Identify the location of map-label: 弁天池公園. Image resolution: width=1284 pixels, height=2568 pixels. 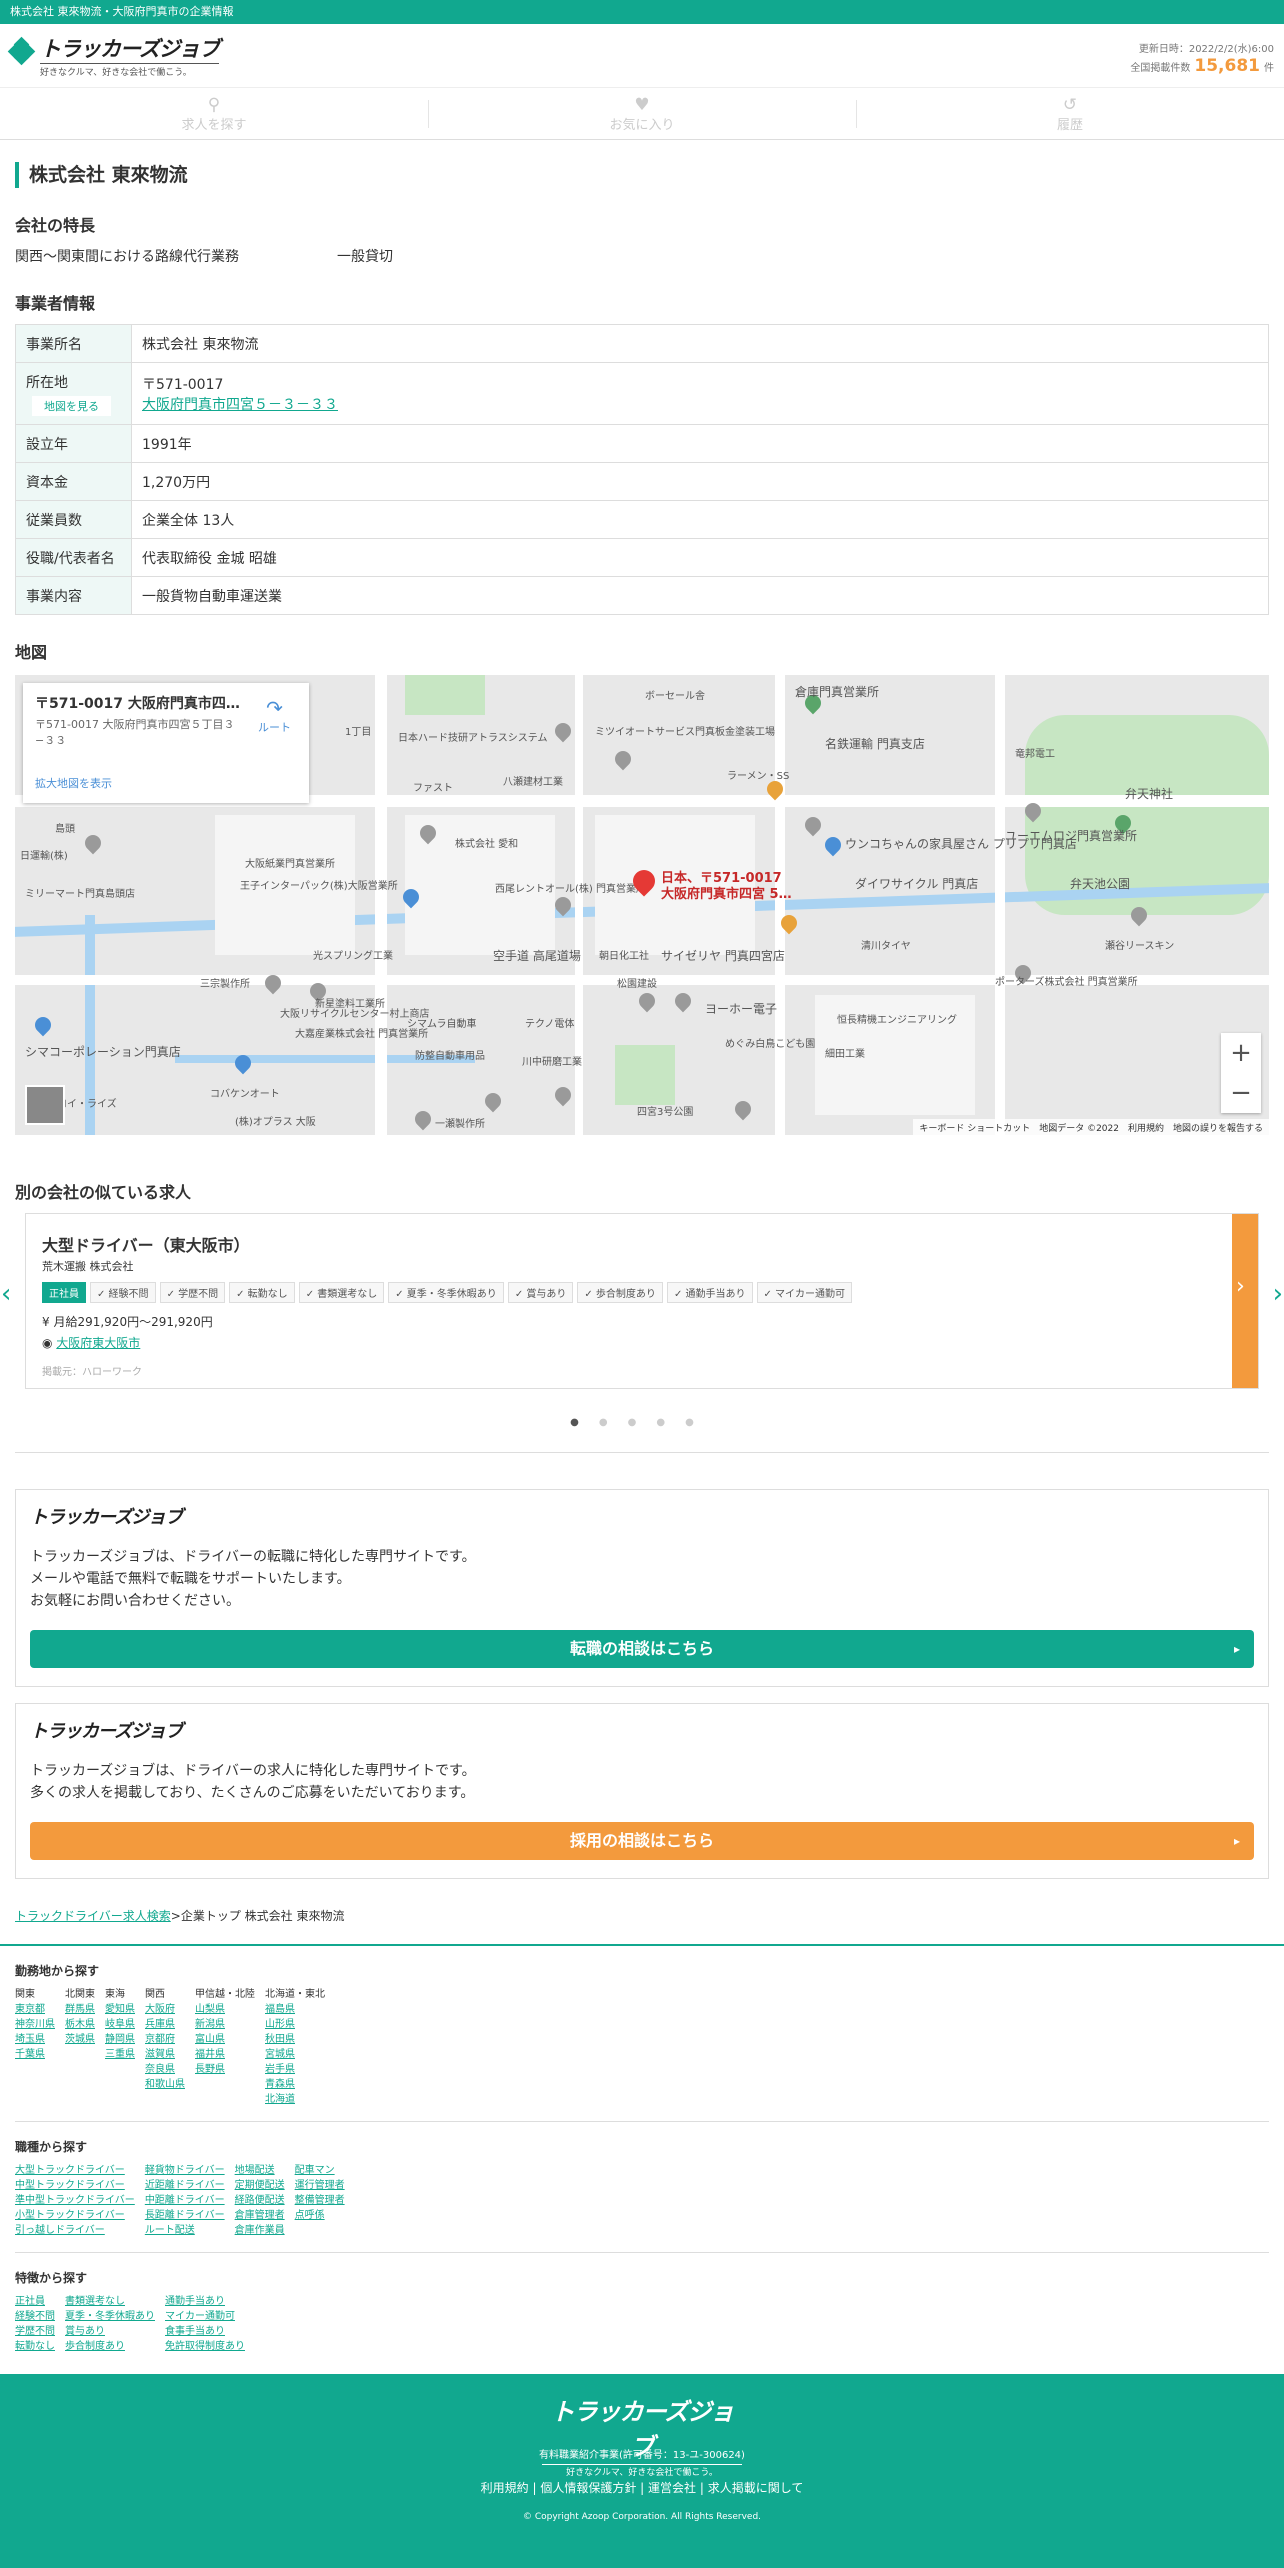
(1100, 884).